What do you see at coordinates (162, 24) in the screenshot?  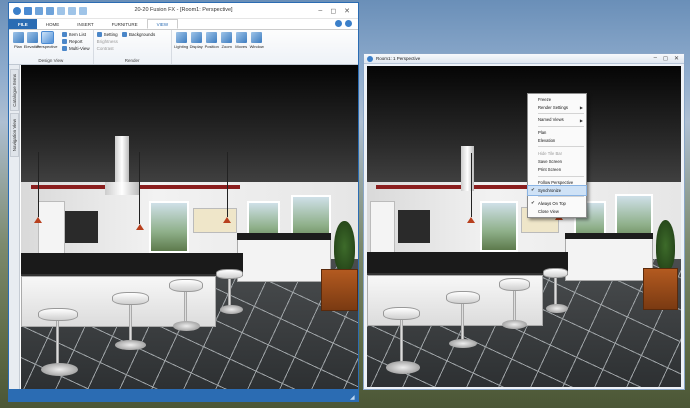 I see `tab-view: VIEW` at bounding box center [162, 24].